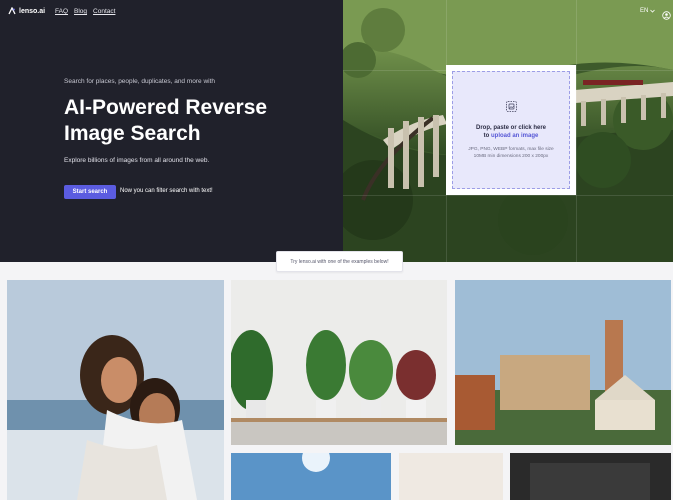 The height and width of the screenshot is (500, 673). I want to click on start-search-button: Start search, so click(90, 192).